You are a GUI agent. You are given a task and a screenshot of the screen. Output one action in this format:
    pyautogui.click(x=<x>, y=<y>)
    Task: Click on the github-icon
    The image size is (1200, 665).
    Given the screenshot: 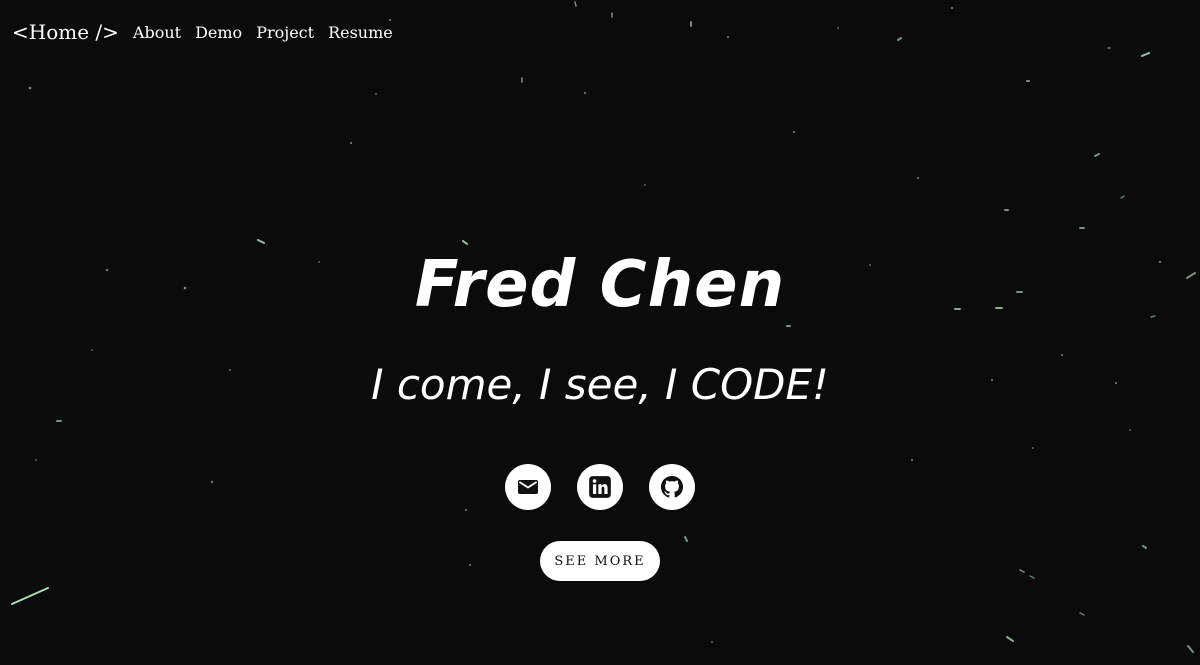 What is the action you would take?
    pyautogui.click(x=672, y=486)
    